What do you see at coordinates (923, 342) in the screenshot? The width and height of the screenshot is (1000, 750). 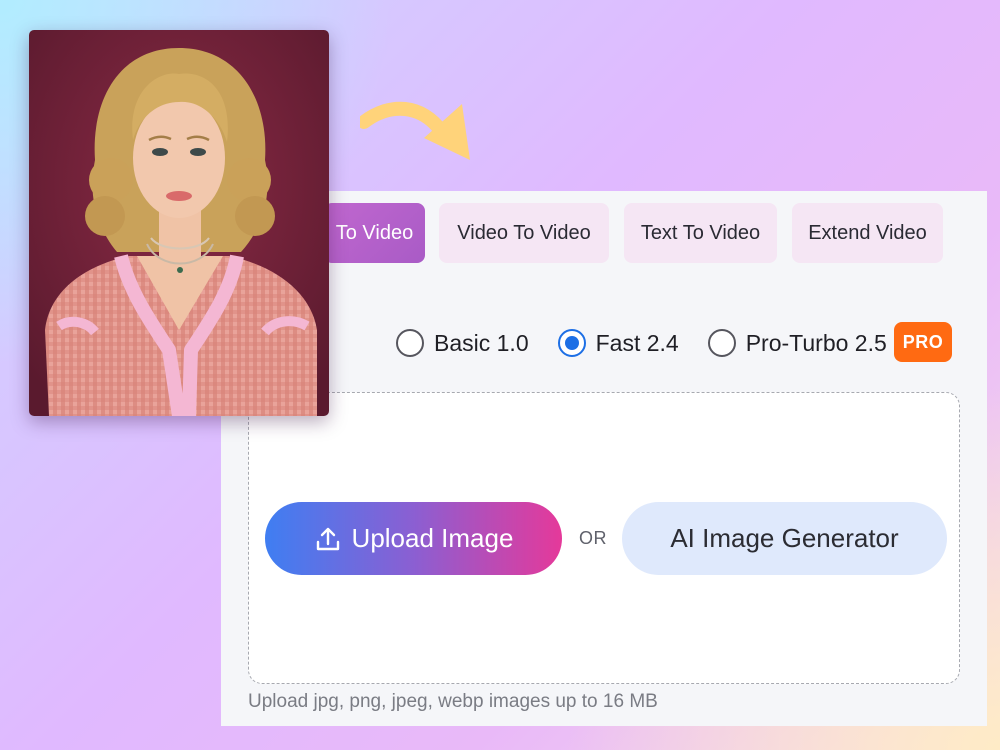 I see `pro-badge: PRO` at bounding box center [923, 342].